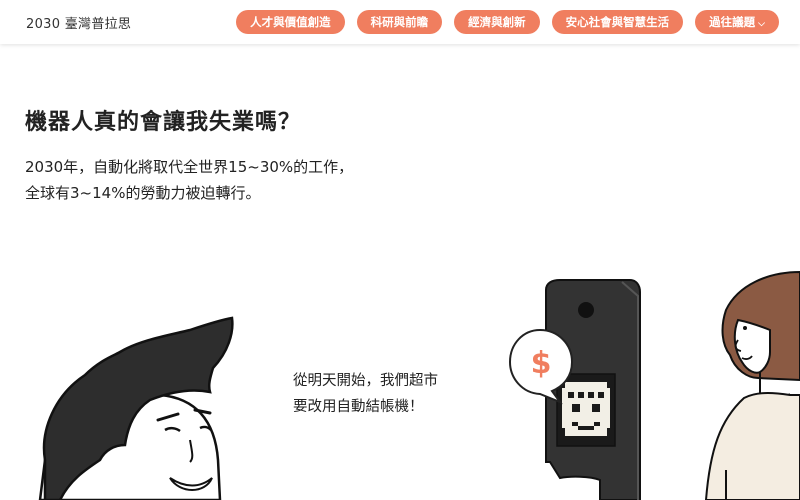  I want to click on main-nav: 人才與價值創造 科研與前瞻 經濟與創新 安心社會與智慧生活 過往議題 ⌵, so click(507, 22).